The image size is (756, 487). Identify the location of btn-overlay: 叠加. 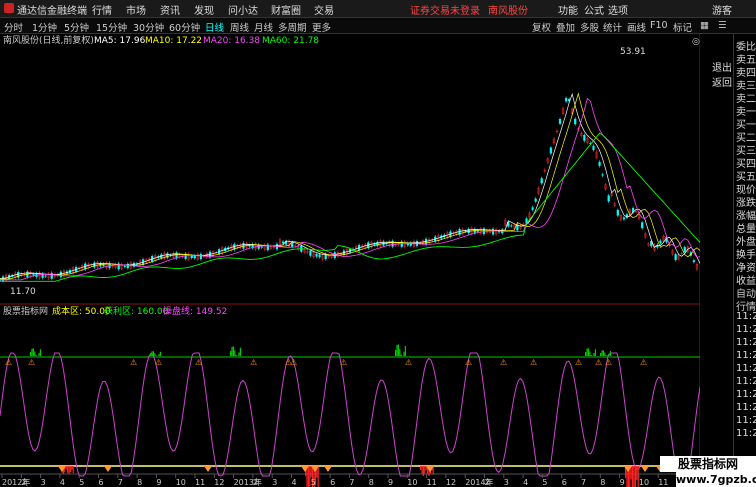
(565, 27).